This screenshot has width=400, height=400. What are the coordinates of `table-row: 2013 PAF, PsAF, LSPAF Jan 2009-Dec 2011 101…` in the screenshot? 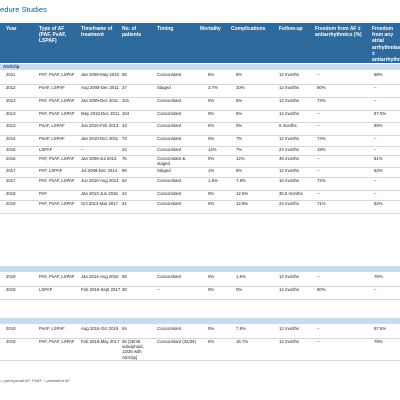 It's located at (200, 104).